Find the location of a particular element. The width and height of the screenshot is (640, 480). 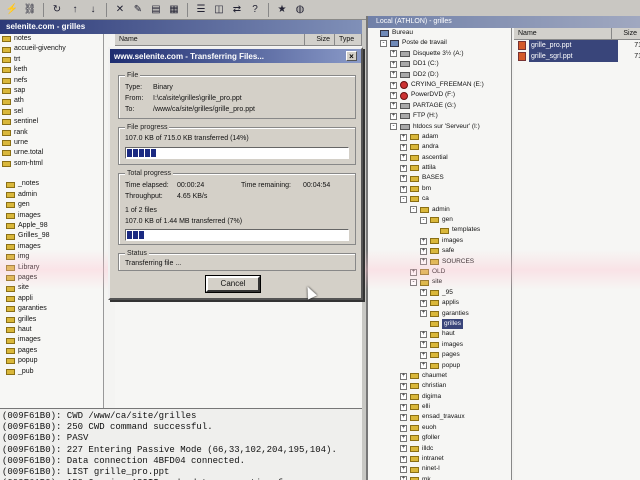

local-tree-item: + ensad_travaux is located at coordinates (440, 417).